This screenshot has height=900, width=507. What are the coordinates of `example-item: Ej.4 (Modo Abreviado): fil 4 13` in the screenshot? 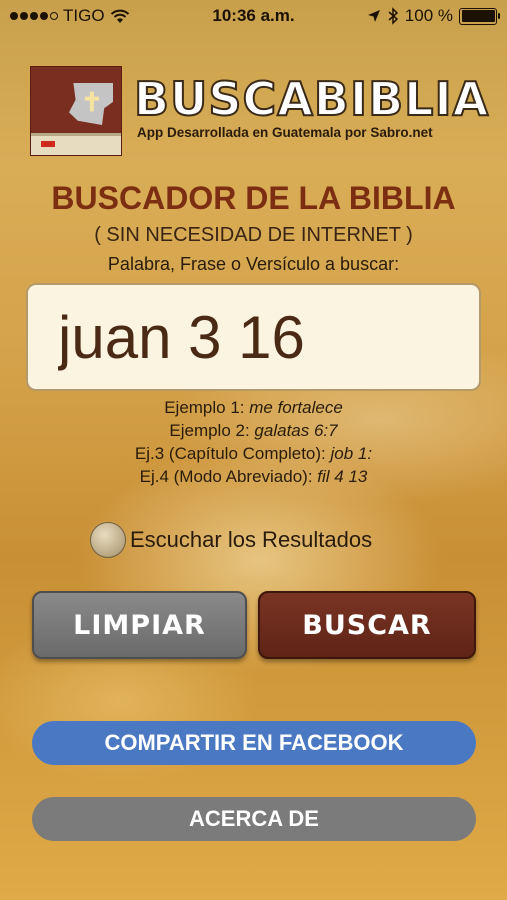 It's located at (253, 476).